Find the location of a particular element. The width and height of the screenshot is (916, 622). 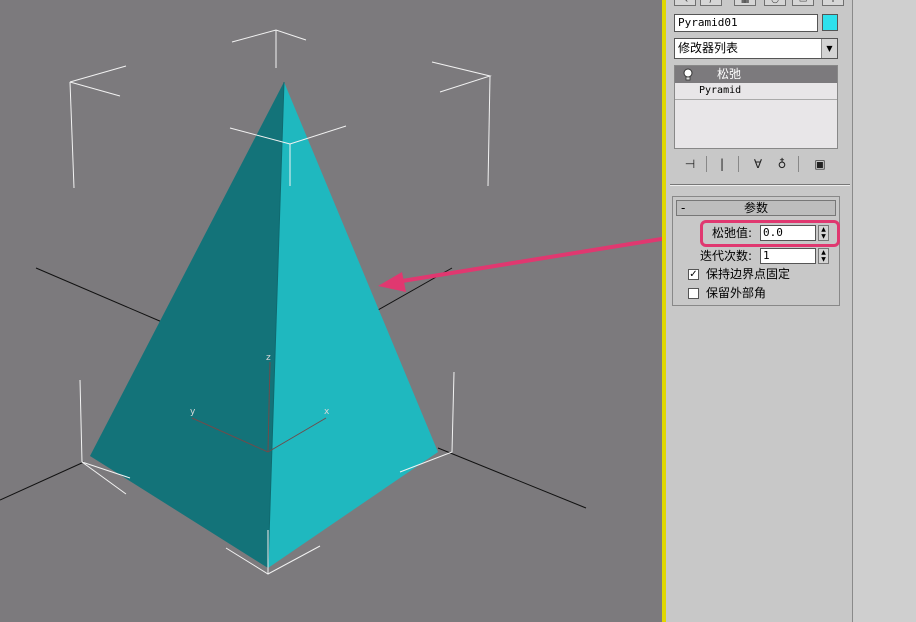

hierarchy-tab-icon: ▦ is located at coordinates (745, 3).